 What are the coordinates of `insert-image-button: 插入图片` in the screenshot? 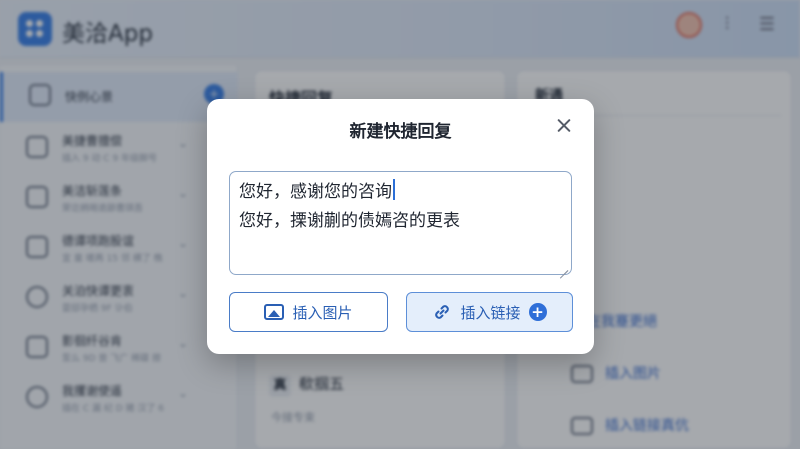 It's located at (308, 312).